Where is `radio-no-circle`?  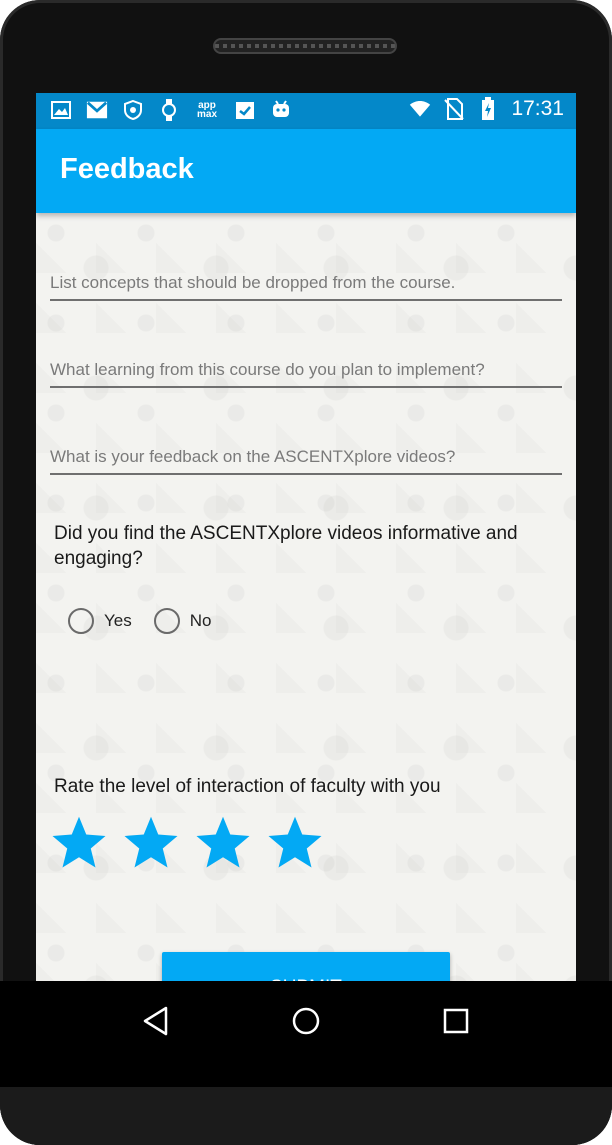 radio-no-circle is located at coordinates (166, 621).